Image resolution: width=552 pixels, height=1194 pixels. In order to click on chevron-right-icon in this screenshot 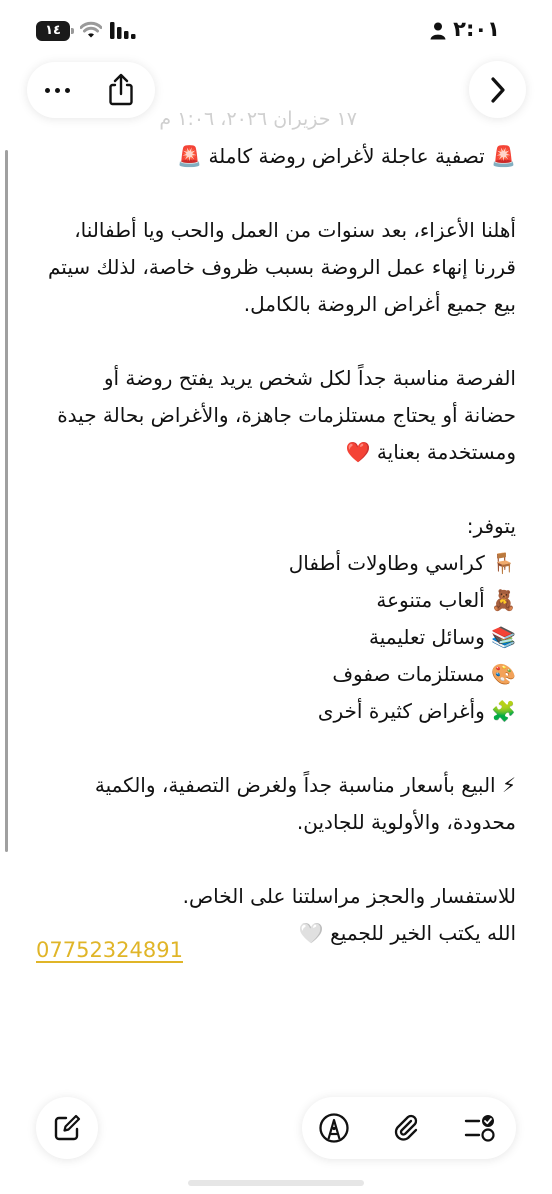, I will do `click(497, 89)`.